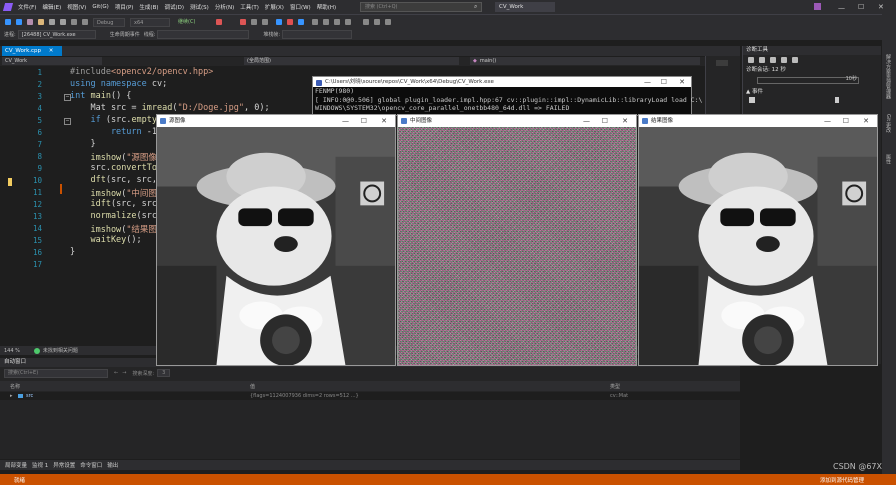  Describe the element at coordinates (279, 22) in the screenshot. I see `pause-icon` at that location.